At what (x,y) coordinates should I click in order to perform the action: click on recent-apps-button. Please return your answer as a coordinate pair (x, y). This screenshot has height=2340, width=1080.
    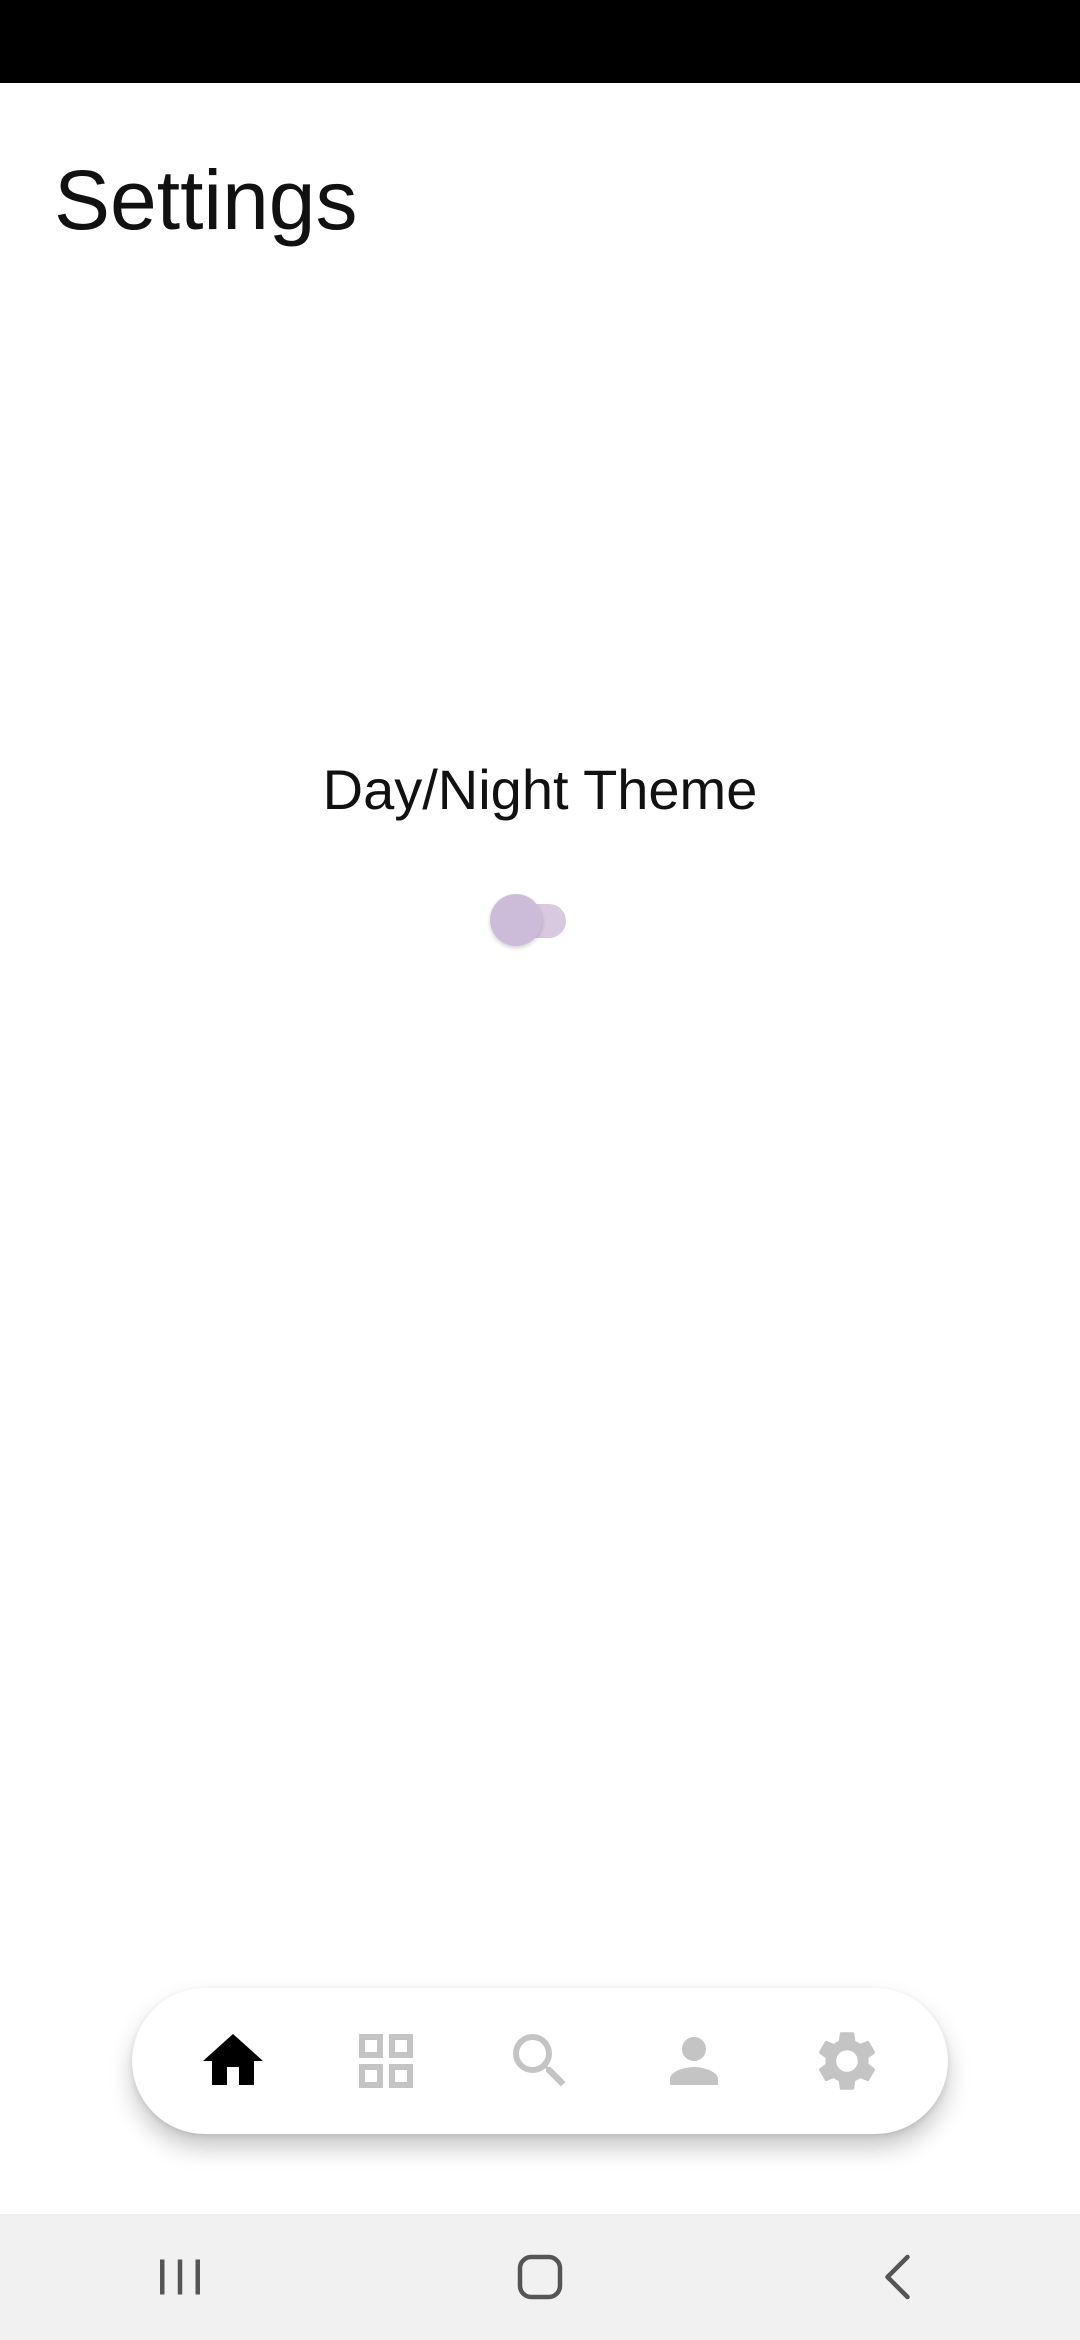
    Looking at the image, I should click on (180, 2277).